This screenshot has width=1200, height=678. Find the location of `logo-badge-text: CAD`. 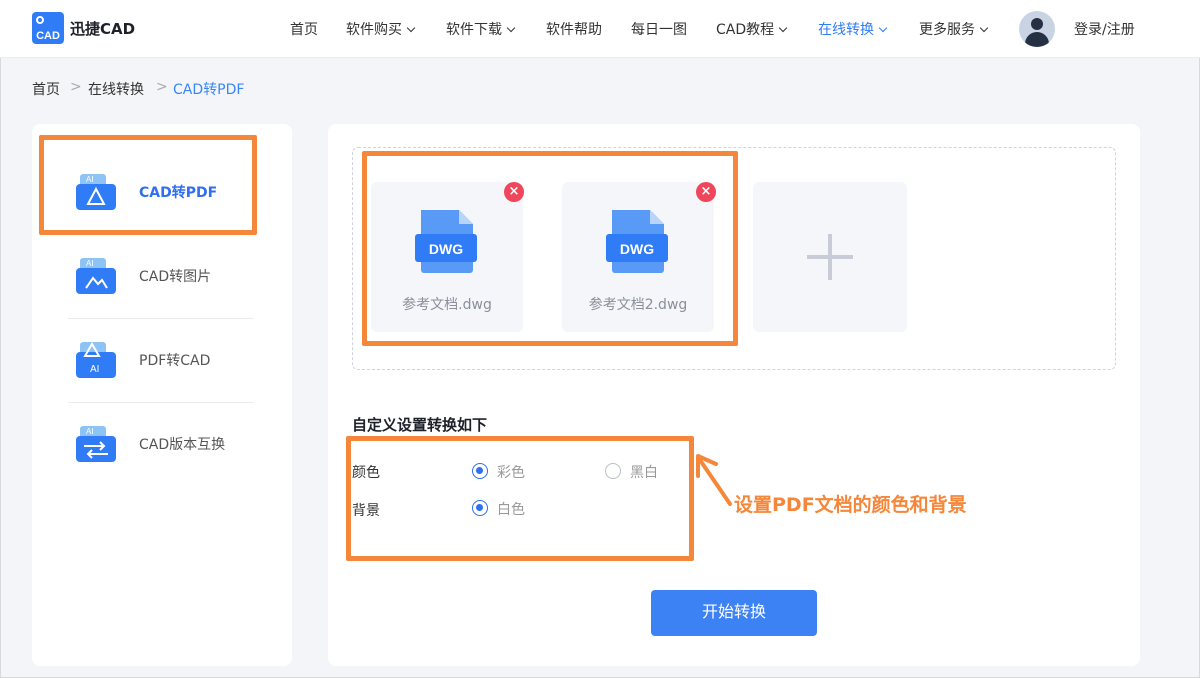

logo-badge-text: CAD is located at coordinates (48, 36).